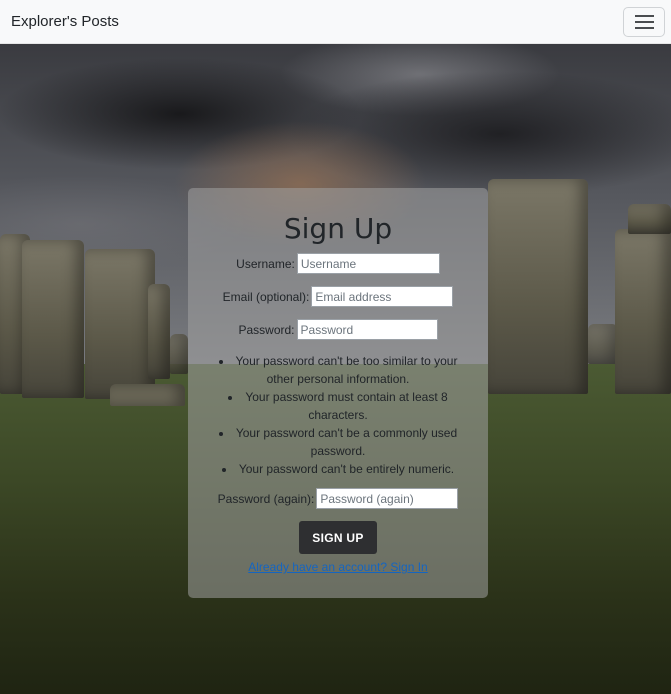  What do you see at coordinates (266, 296) in the screenshot?
I see `email-label: Email (optional):` at bounding box center [266, 296].